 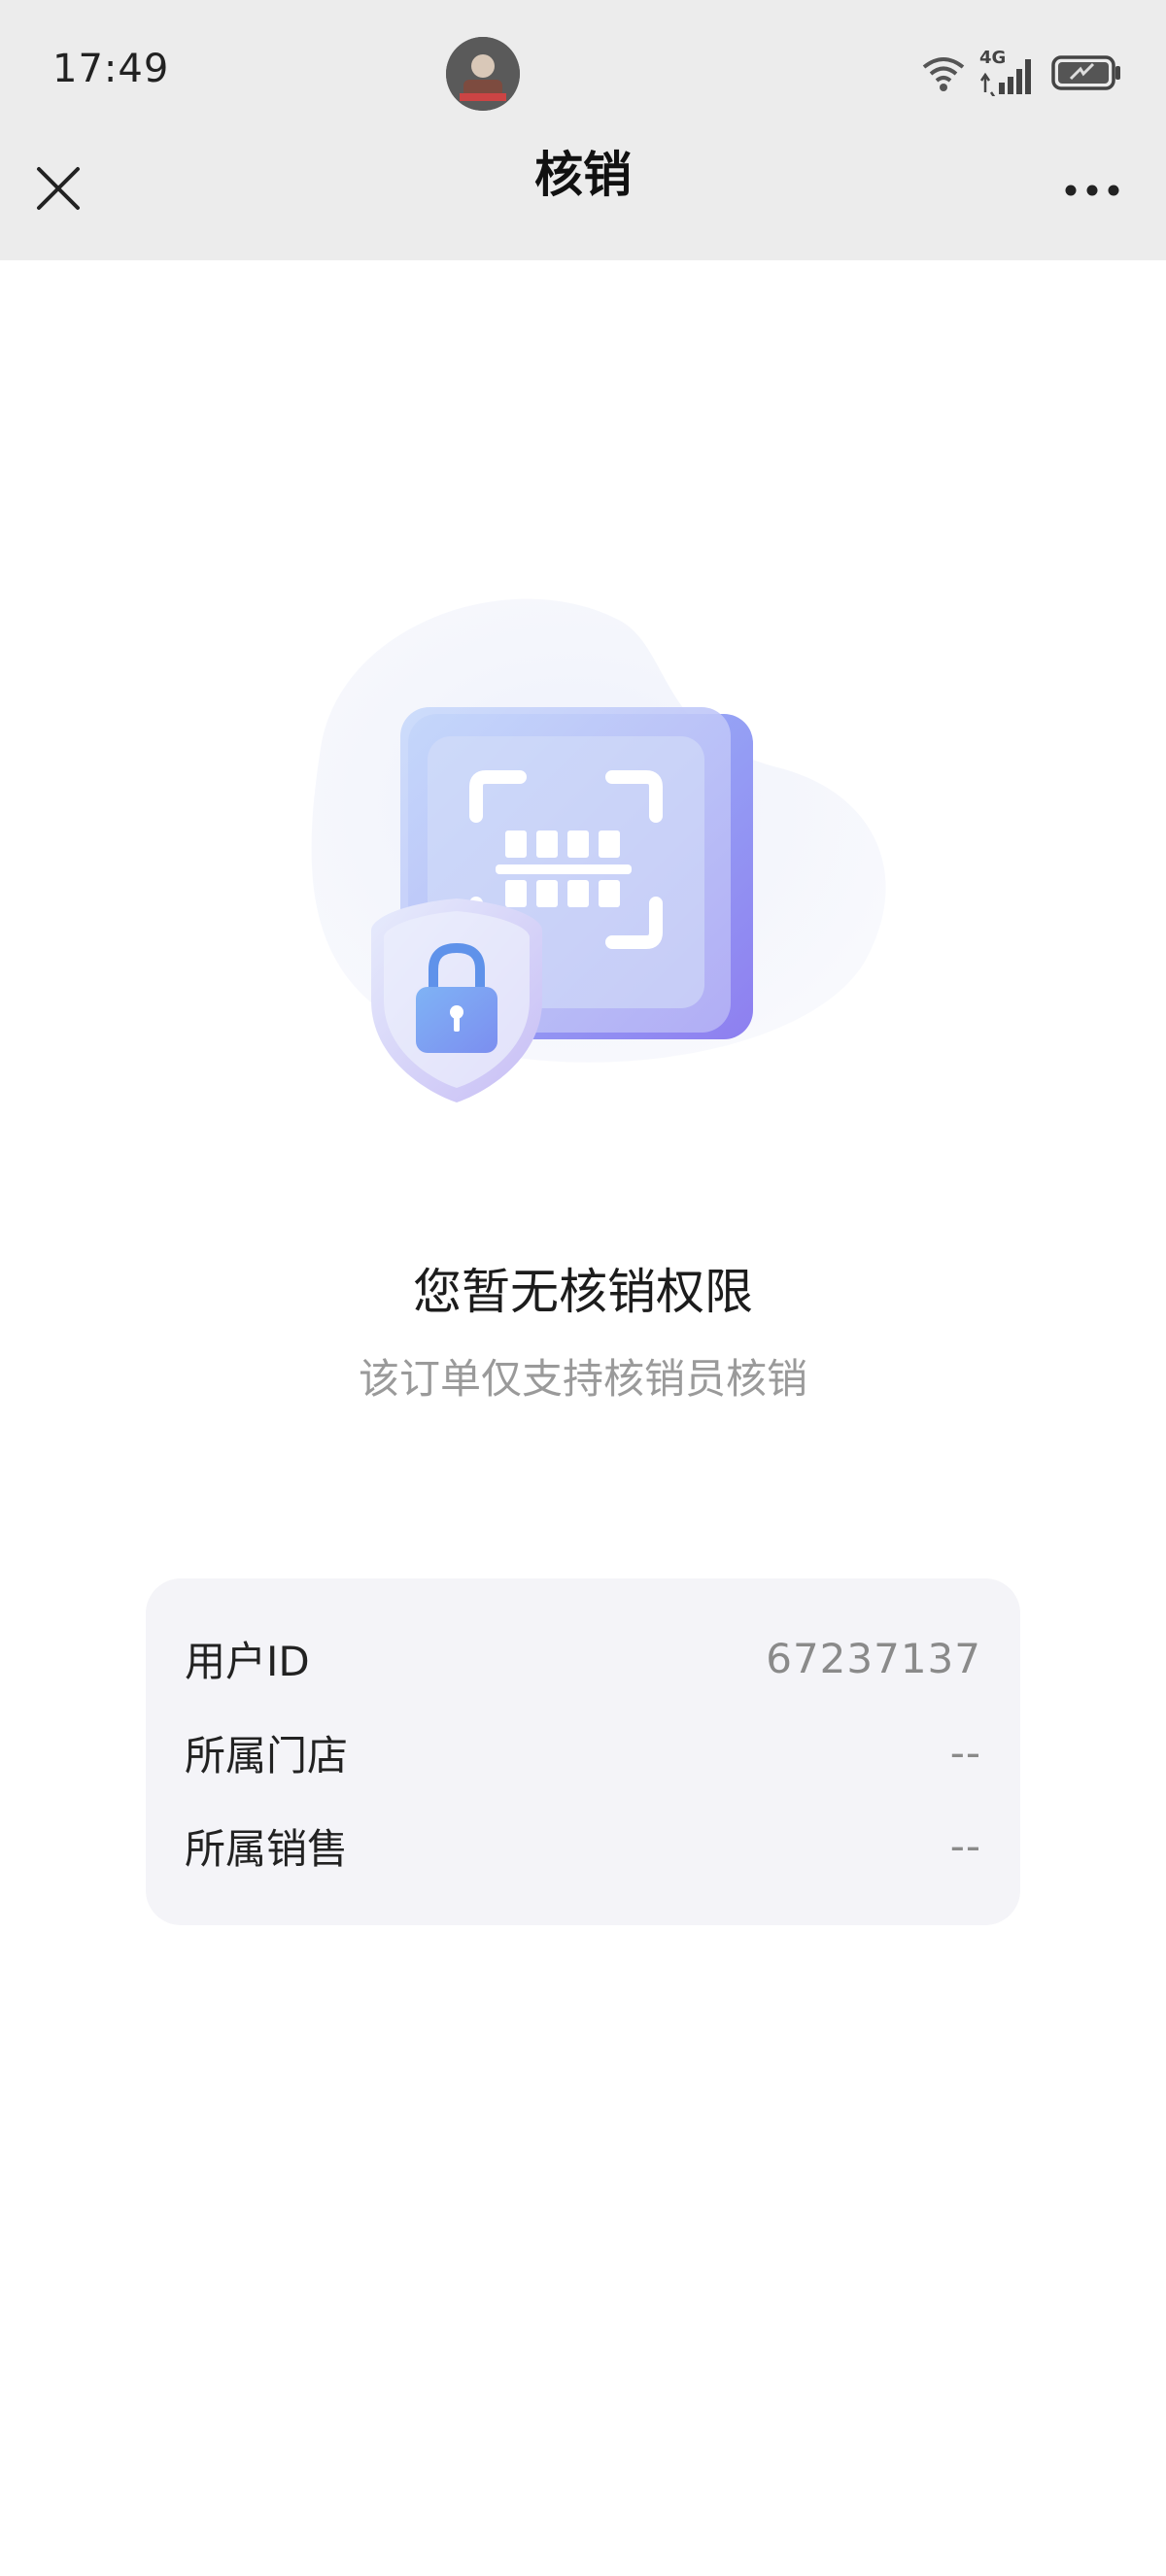 I want to click on info-row-sales: 所属销售 --, so click(x=583, y=1845).